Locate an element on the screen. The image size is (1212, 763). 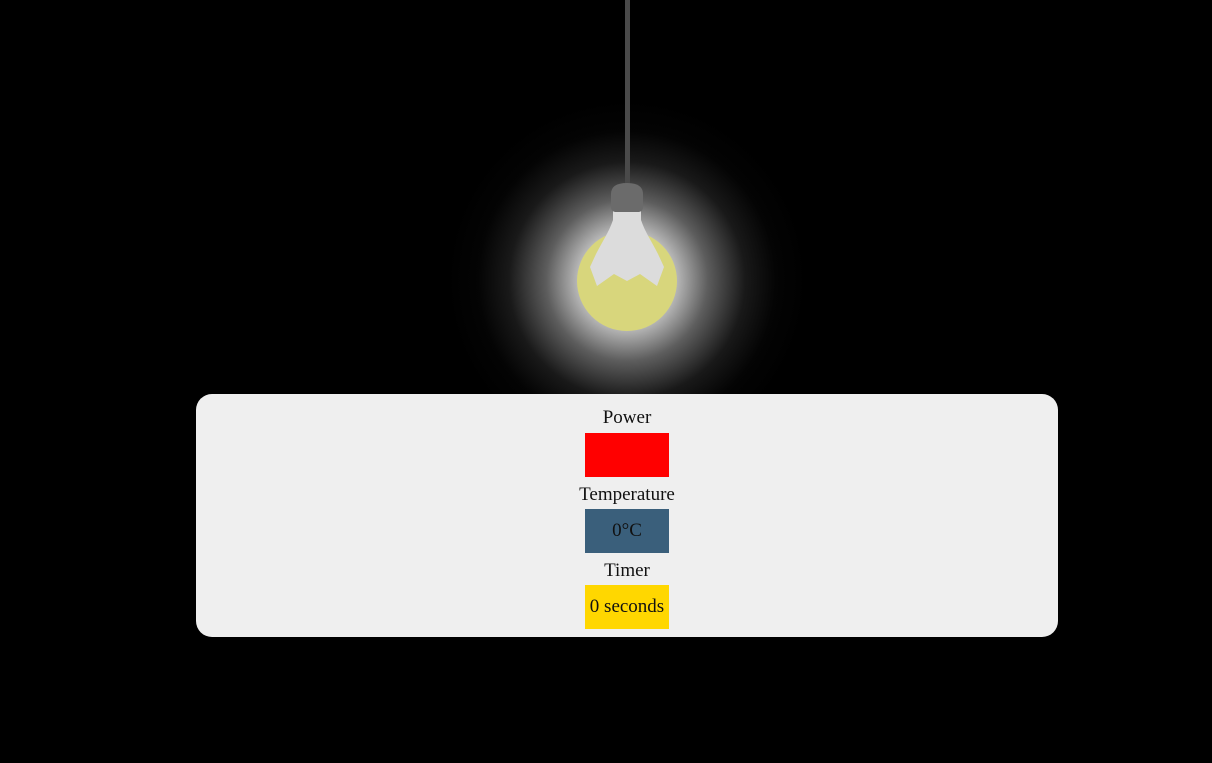
bulb-cap is located at coordinates (627, 197).